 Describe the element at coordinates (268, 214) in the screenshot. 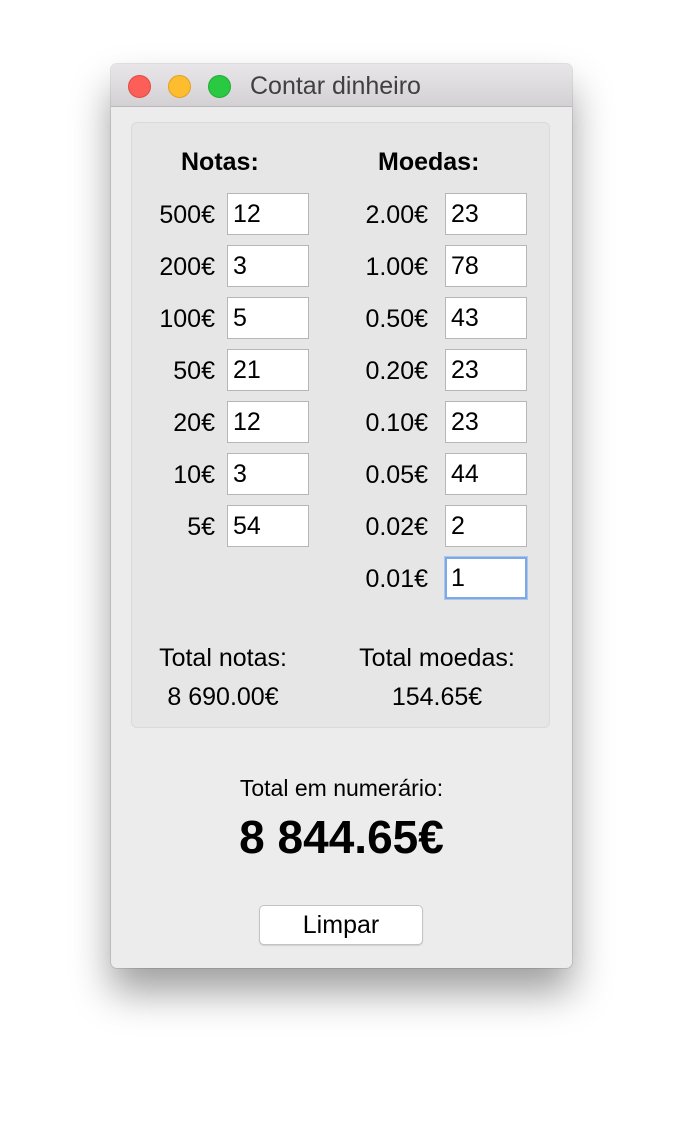

I see `note-input-500: 12` at that location.